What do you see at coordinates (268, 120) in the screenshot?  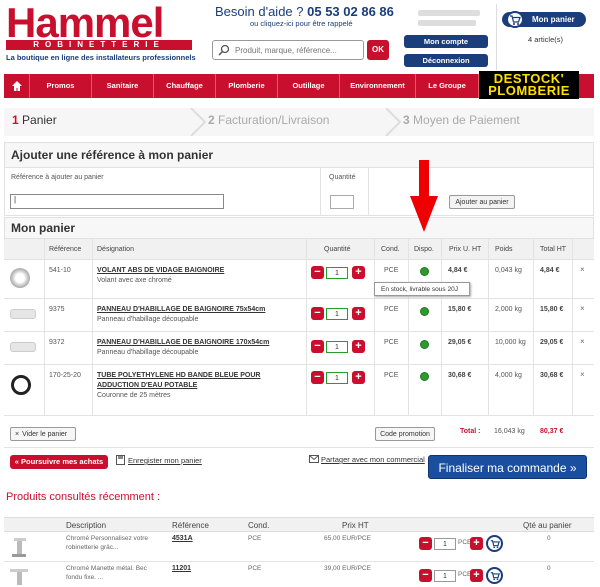 I see `step-facturation: 2 Facturation/Livraison` at bounding box center [268, 120].